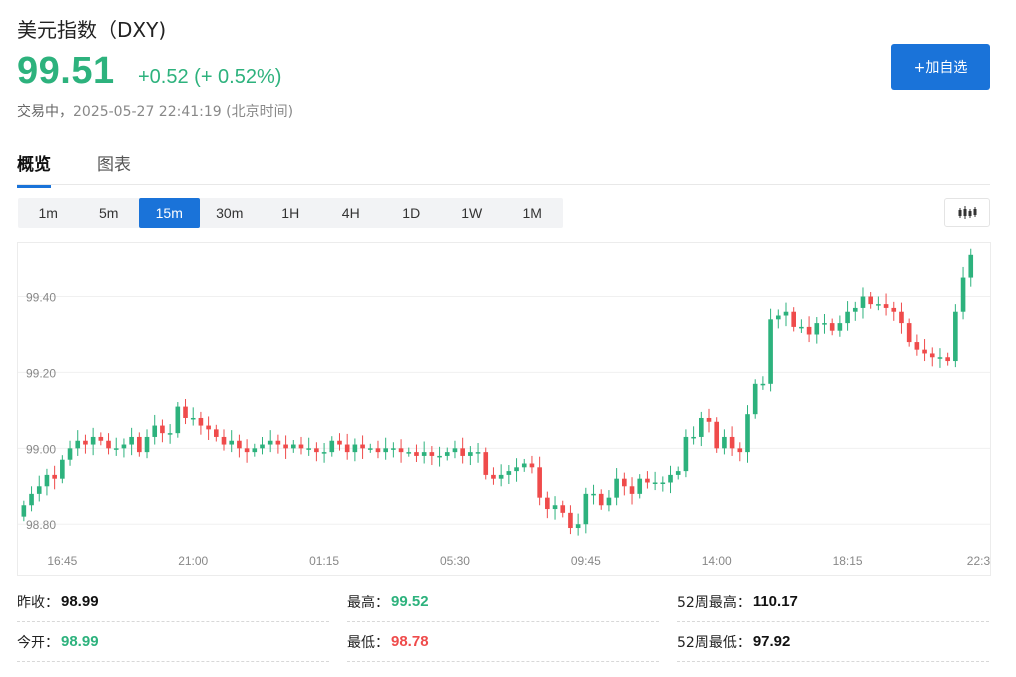 This screenshot has height=677, width=1016. I want to click on trading-status: 交易中，2025-05-27 22:41:19 (北京时间), so click(155, 111).